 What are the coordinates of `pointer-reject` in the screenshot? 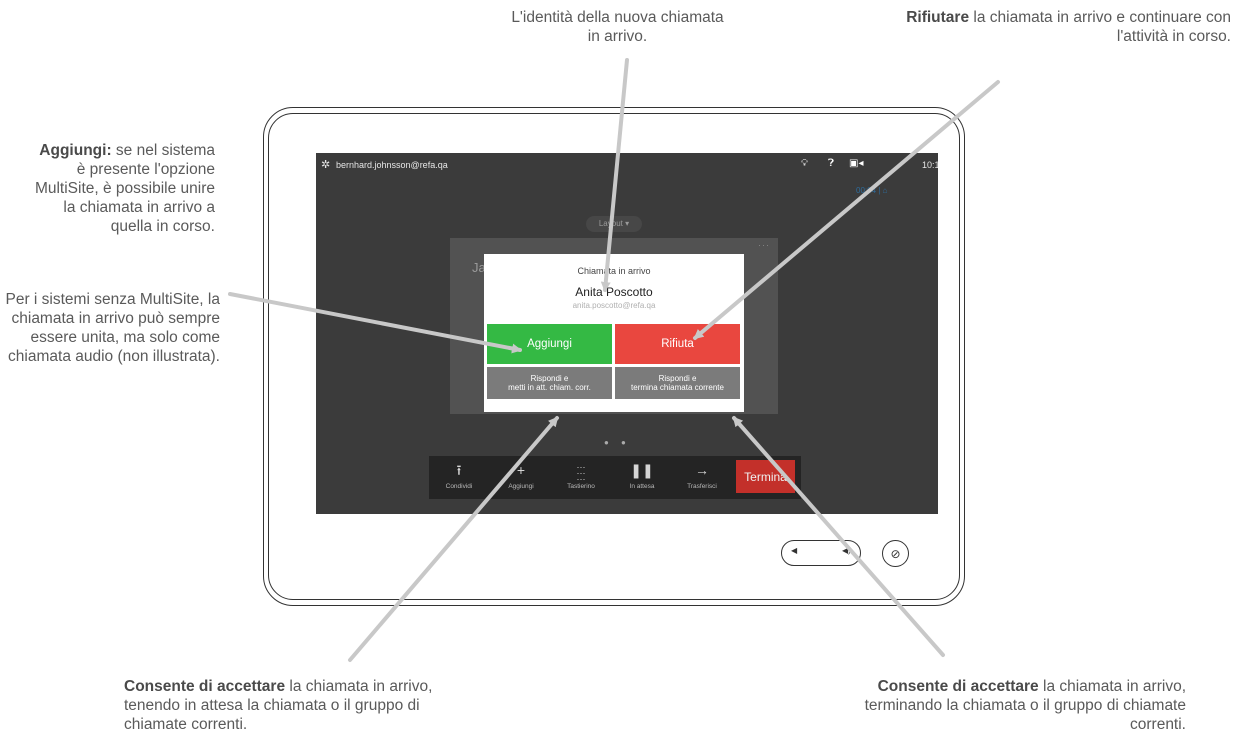 It's located at (846, 210).